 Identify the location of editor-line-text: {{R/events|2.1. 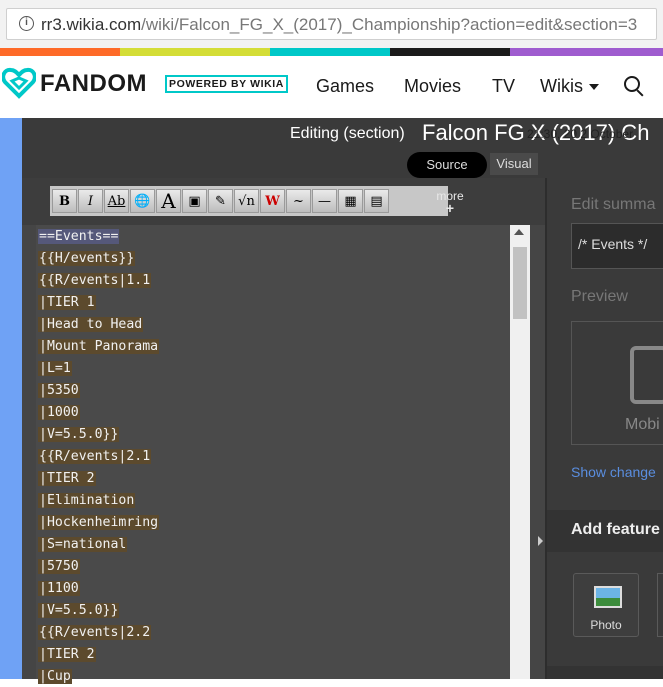
(95, 456).